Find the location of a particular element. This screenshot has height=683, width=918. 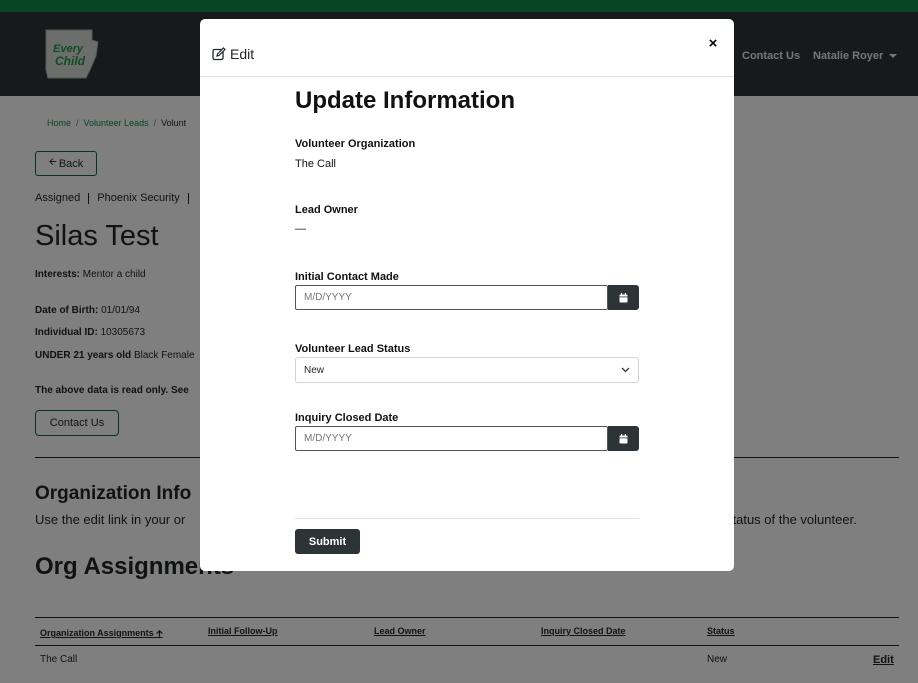

volunteer-org-label: Volunteer Organization is located at coordinates (355, 144).